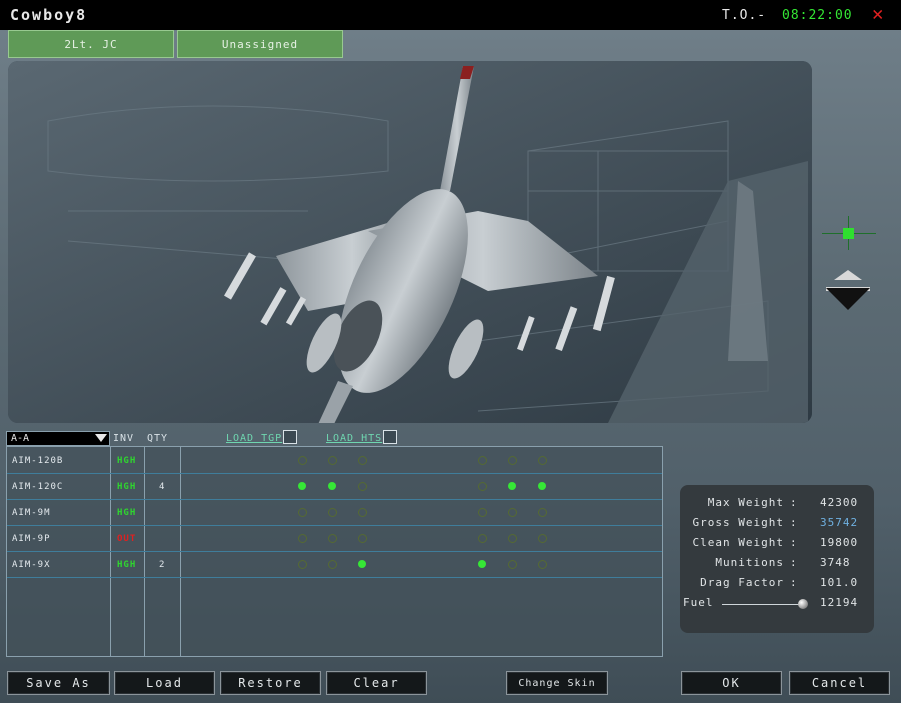 The image size is (901, 703). Describe the element at coordinates (839, 602) in the screenshot. I see `fuel-value: 12194` at that location.